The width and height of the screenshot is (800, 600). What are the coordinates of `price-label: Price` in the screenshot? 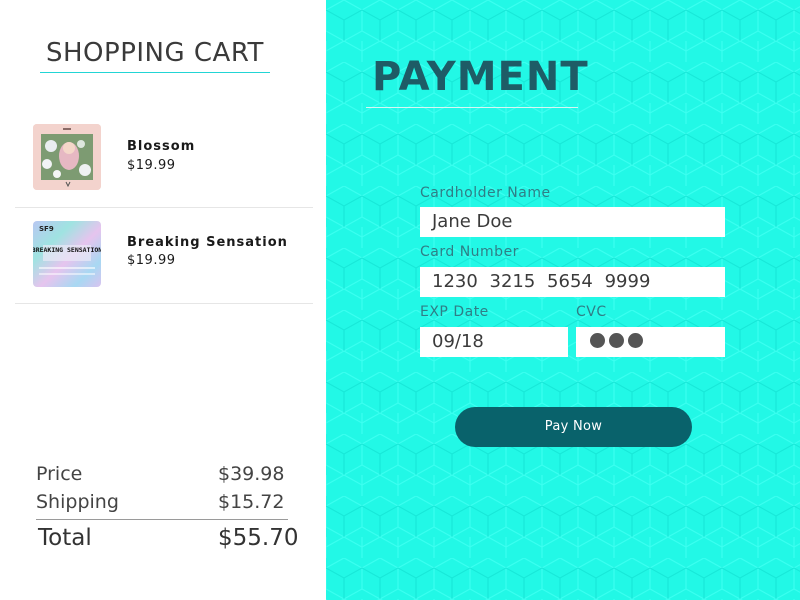 It's located at (59, 474).